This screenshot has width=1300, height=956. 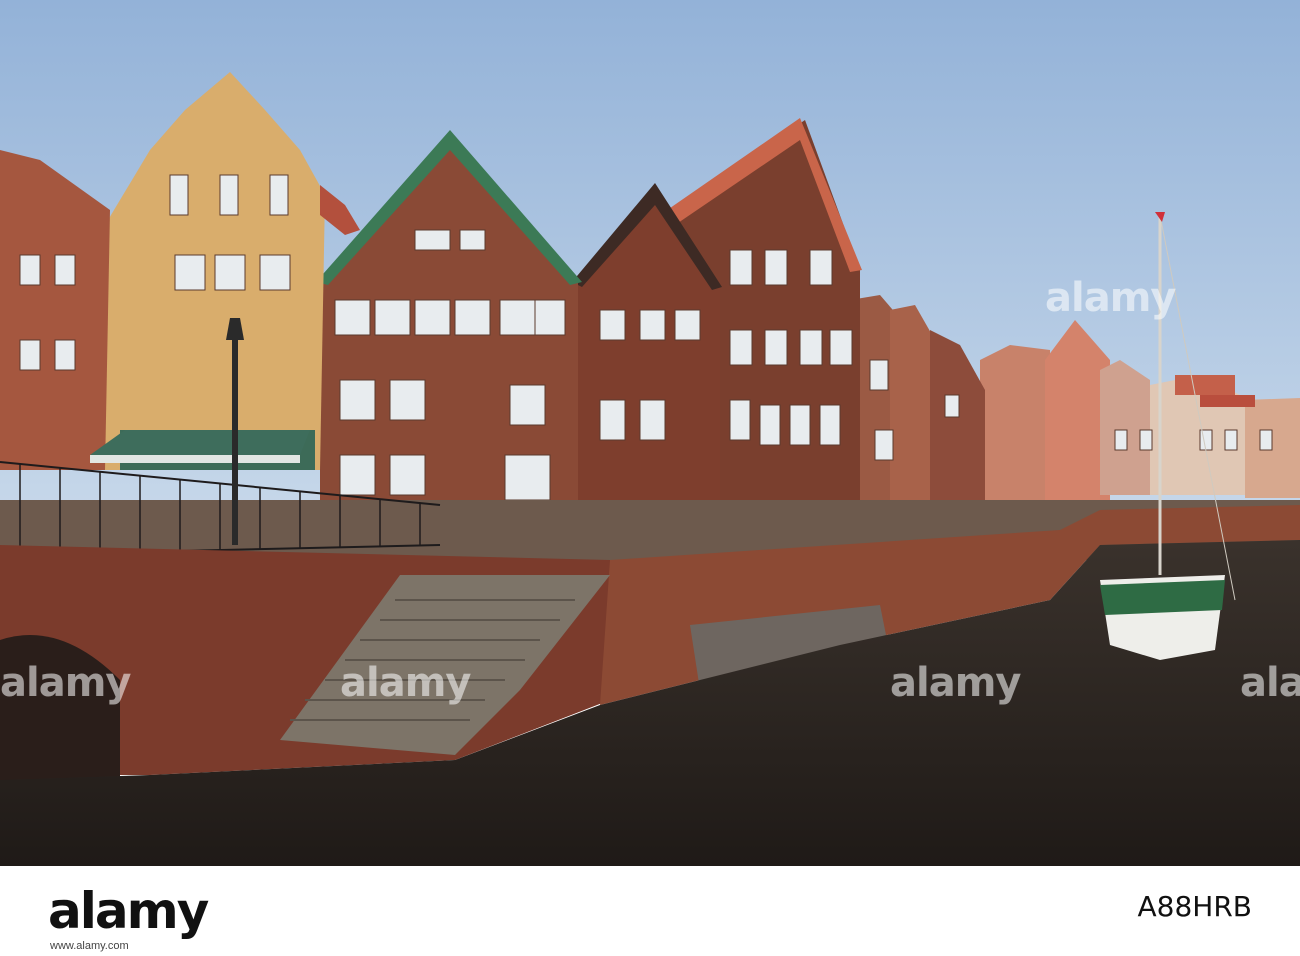 I want to click on alamy-logo: alamy, so click(x=128, y=911).